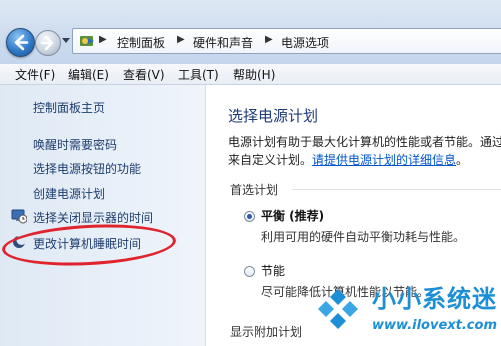  What do you see at coordinates (396, 189) in the screenshot?
I see `group-divider` at bounding box center [396, 189].